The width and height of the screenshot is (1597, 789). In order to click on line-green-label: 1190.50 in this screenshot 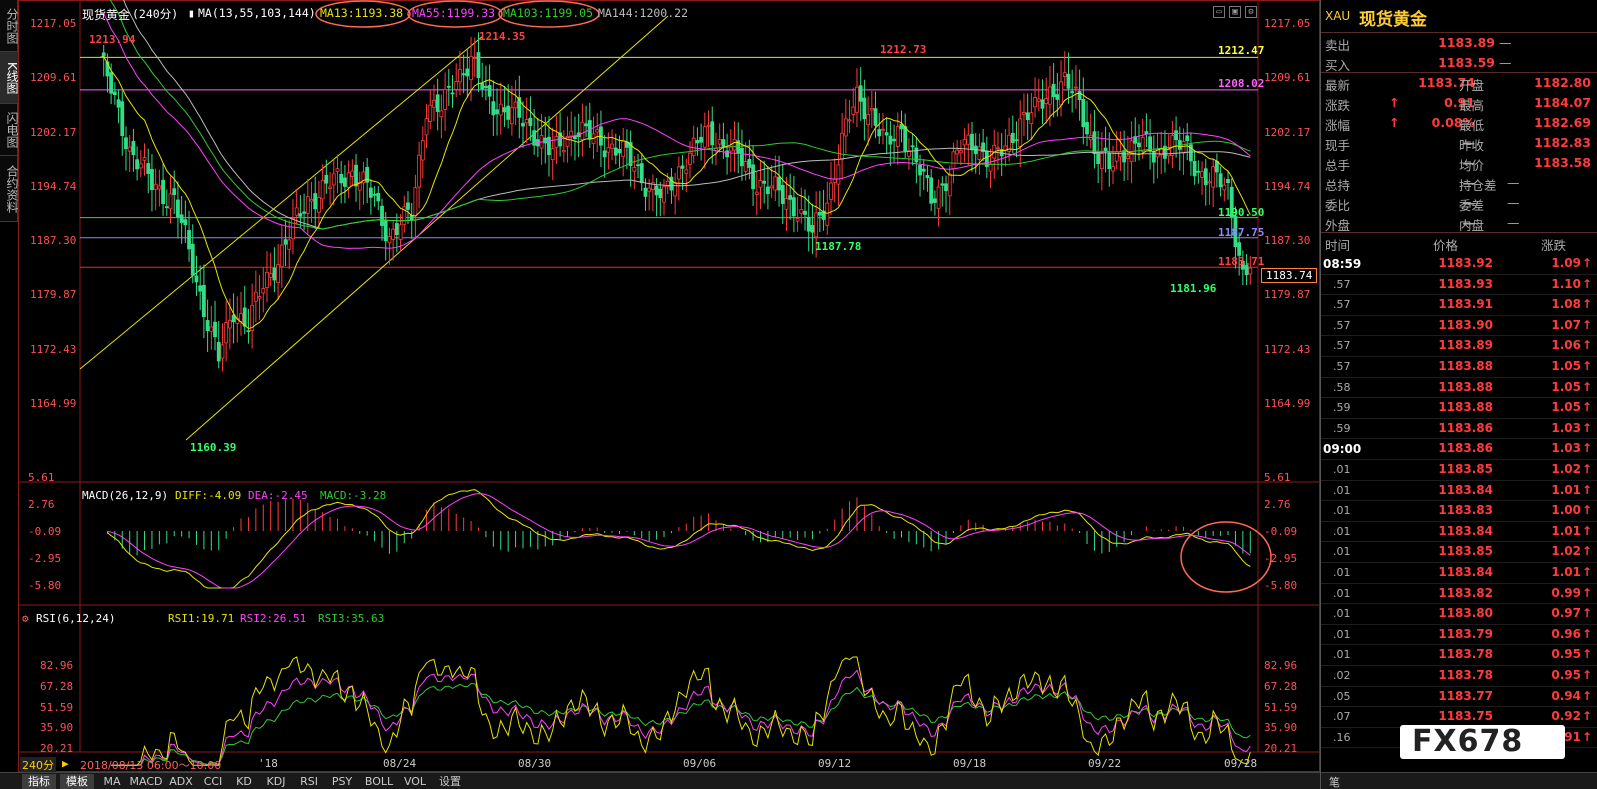, I will do `click(1241, 212)`.